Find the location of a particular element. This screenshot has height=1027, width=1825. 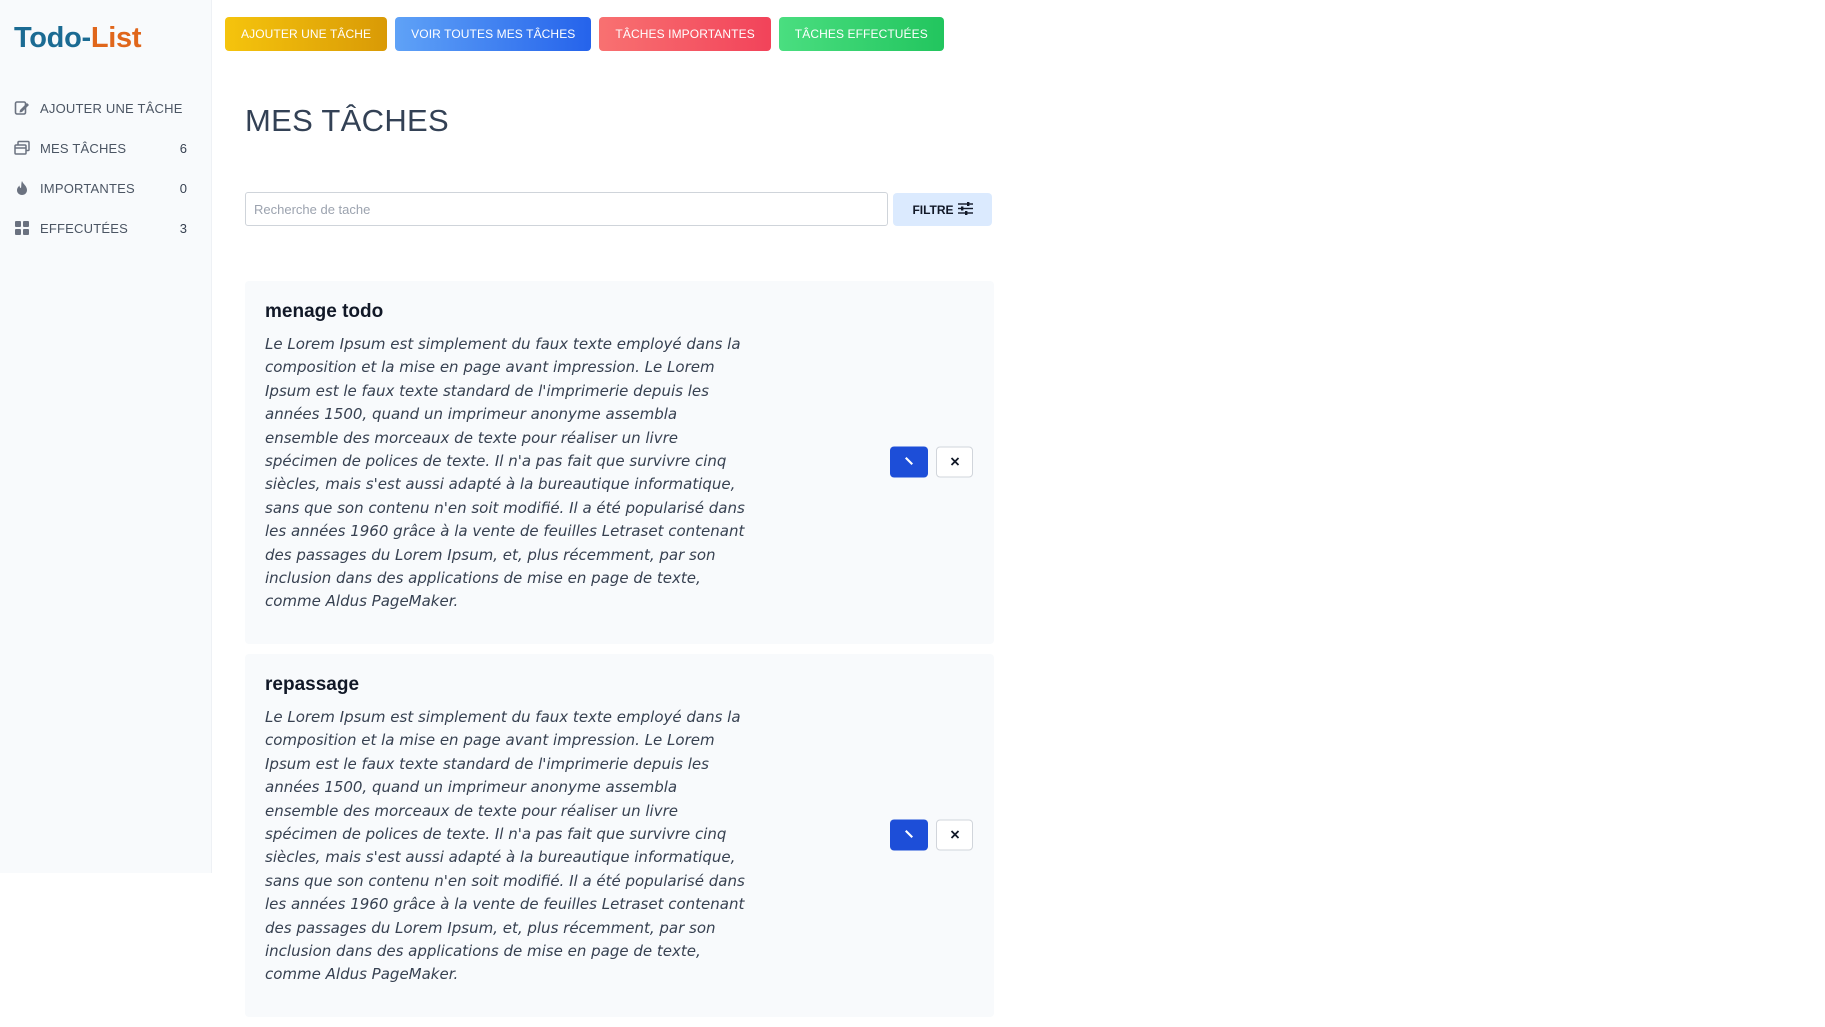

done-tasks-button: TÂCHES EFFECTUÉES is located at coordinates (861, 34).